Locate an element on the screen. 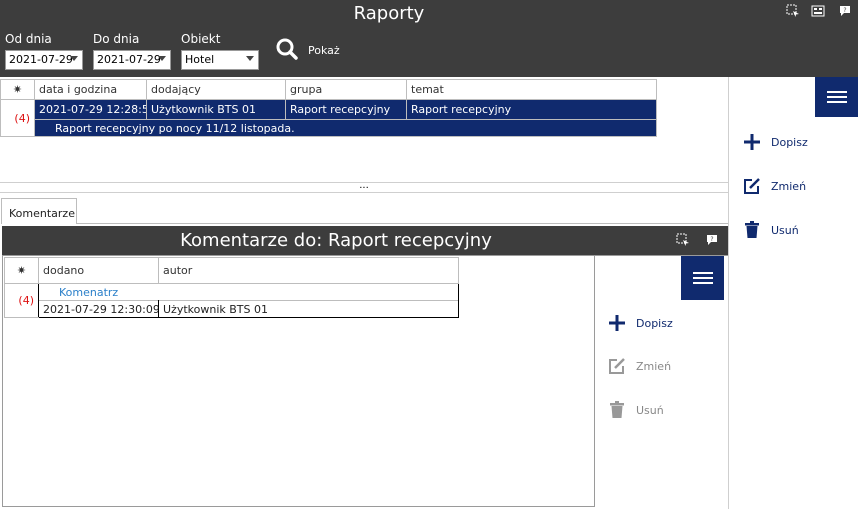 The height and width of the screenshot is (509, 858). to-date-select: 2021-07-29 is located at coordinates (132, 60).